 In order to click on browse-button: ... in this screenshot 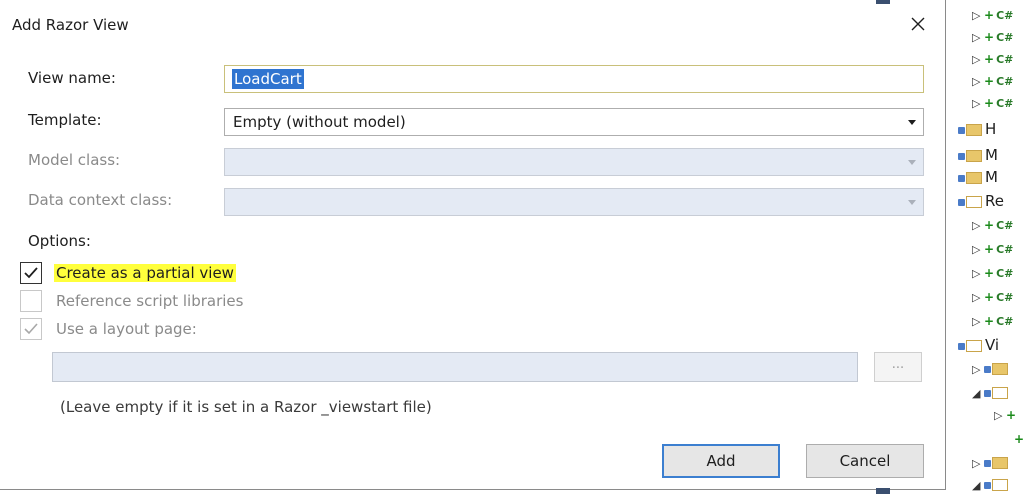, I will do `click(898, 367)`.